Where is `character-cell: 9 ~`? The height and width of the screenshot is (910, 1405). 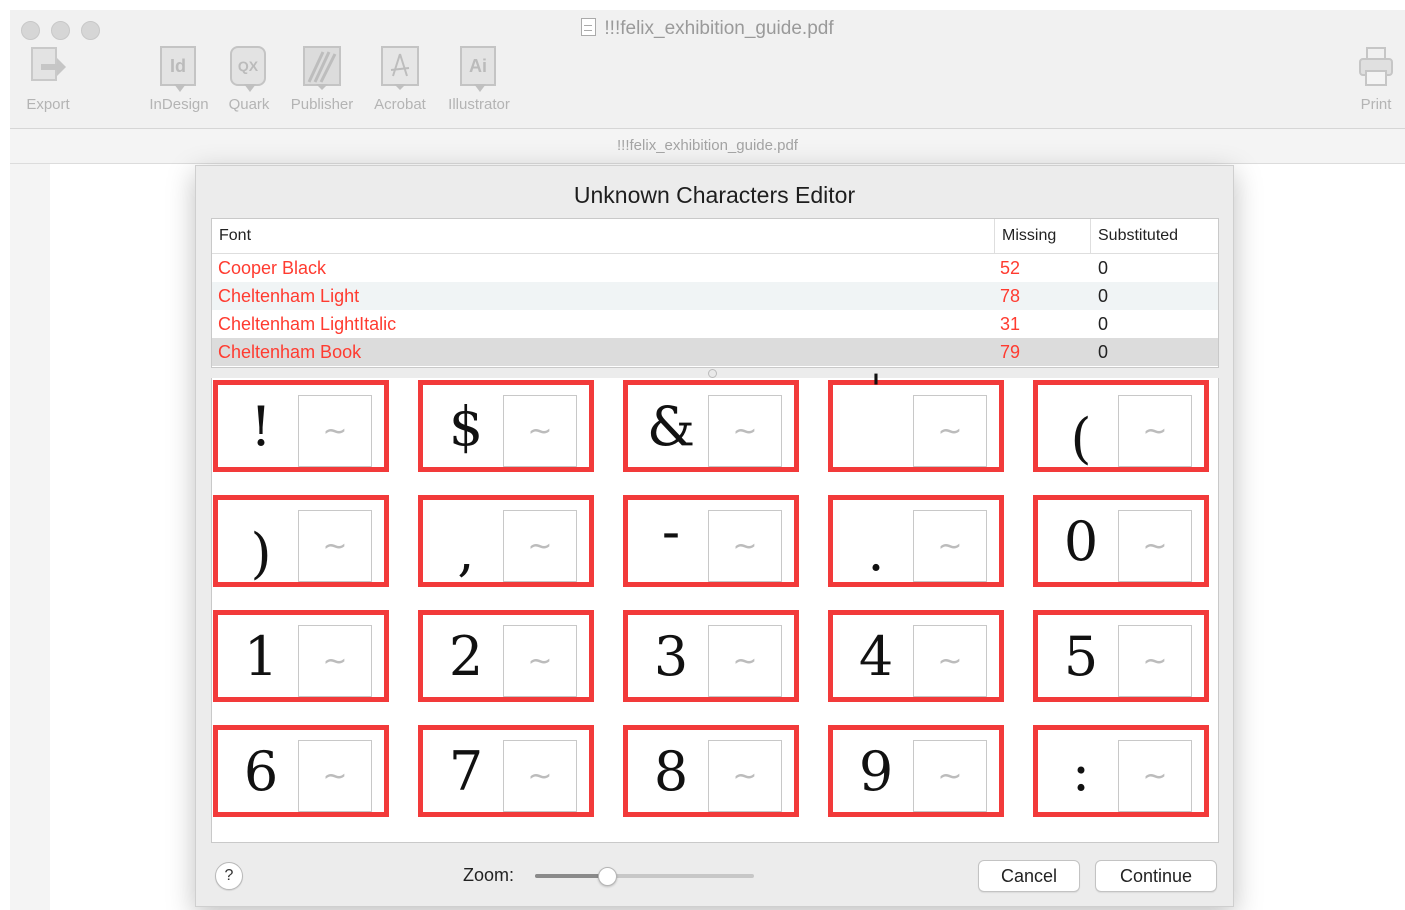
character-cell: 9 ~ is located at coordinates (916, 771).